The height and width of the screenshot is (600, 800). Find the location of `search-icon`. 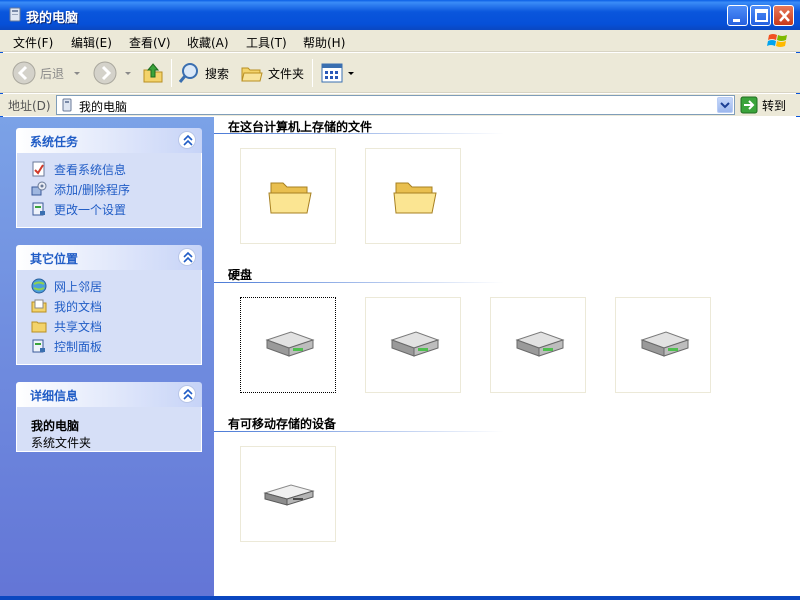

search-icon is located at coordinates (188, 73).